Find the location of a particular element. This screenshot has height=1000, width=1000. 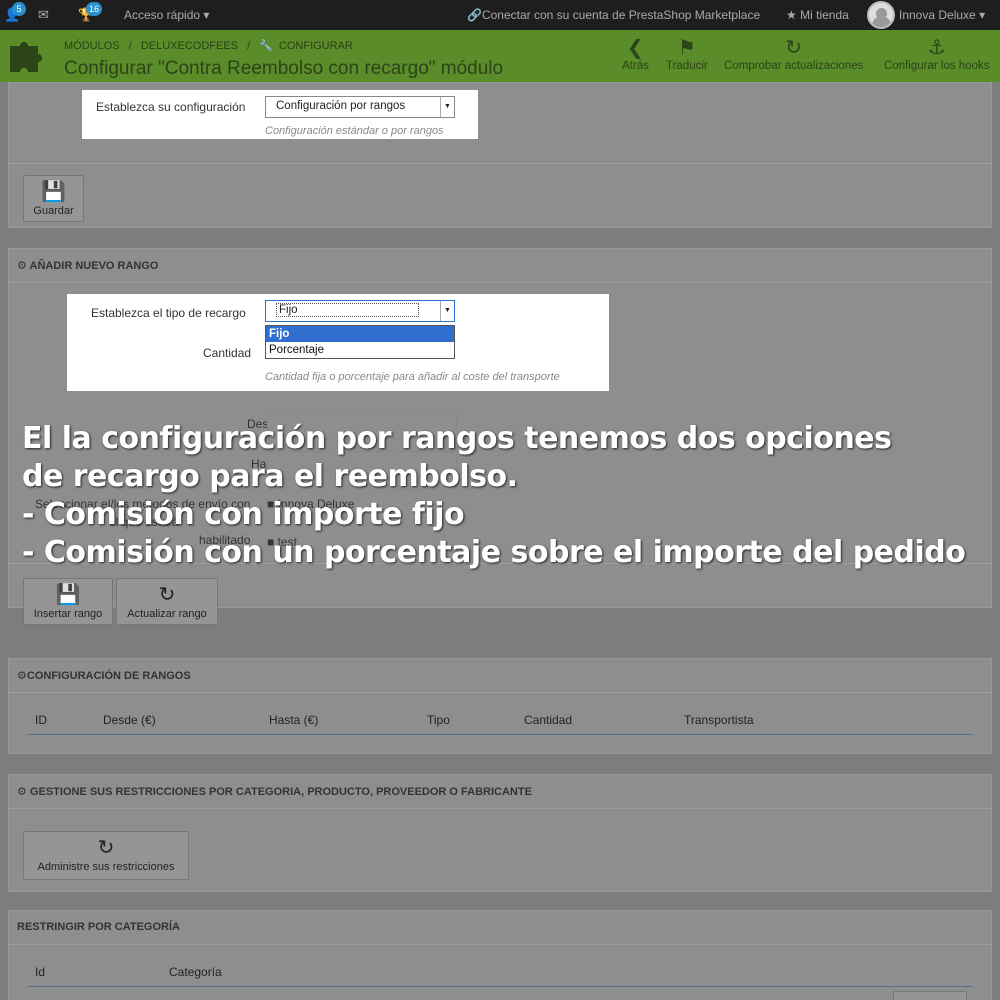

option-percentage: Porcentaje is located at coordinates (360, 350).